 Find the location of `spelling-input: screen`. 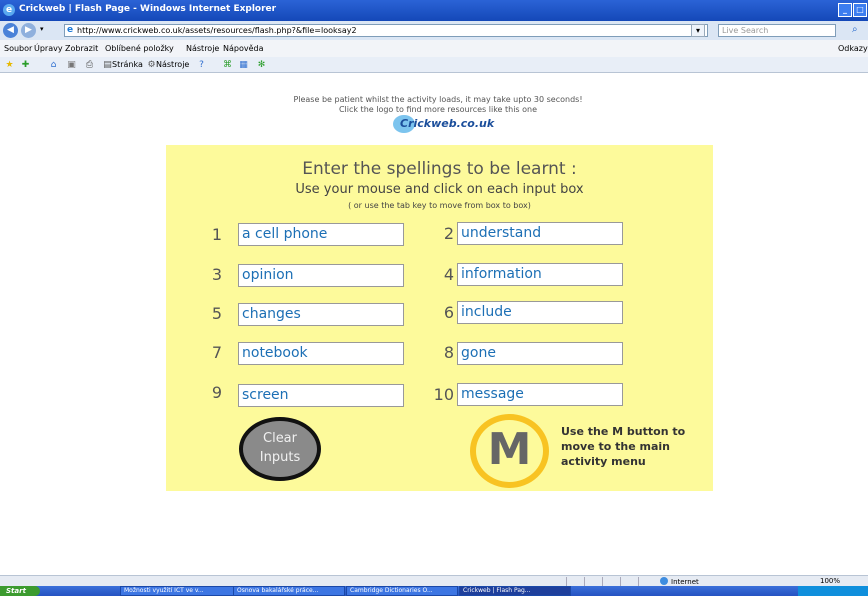

spelling-input: screen is located at coordinates (321, 395).